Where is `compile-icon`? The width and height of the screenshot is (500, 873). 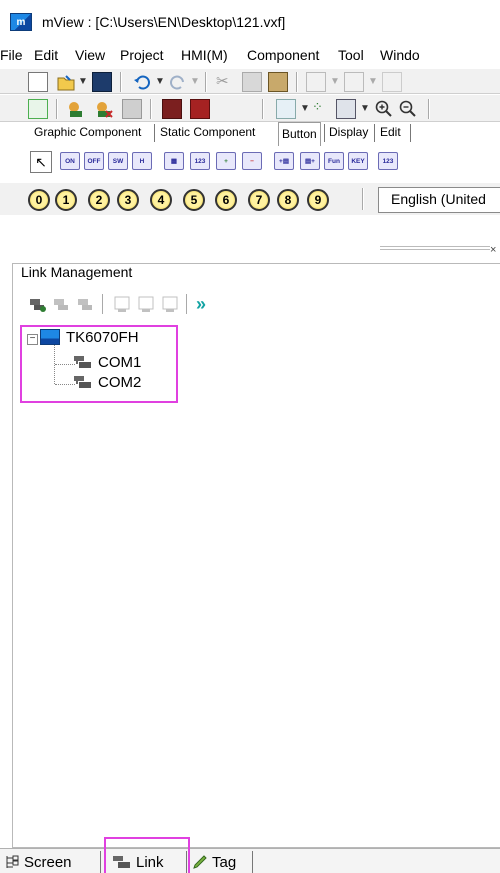 compile-icon is located at coordinates (172, 109).